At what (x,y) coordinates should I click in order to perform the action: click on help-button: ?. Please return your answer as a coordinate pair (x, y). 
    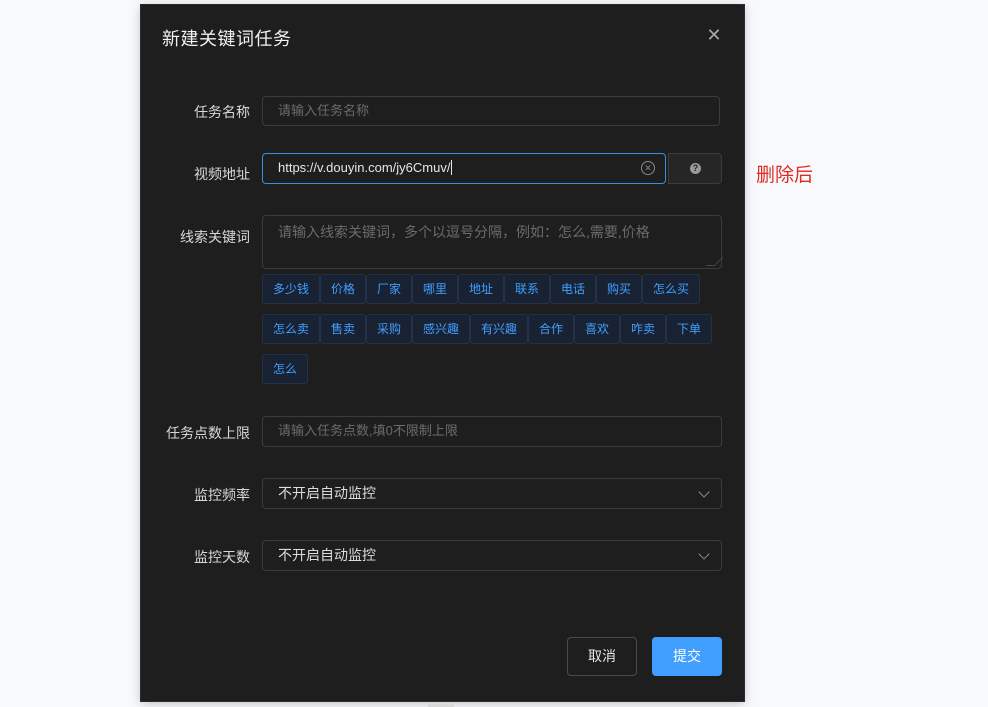
    Looking at the image, I should click on (695, 168).